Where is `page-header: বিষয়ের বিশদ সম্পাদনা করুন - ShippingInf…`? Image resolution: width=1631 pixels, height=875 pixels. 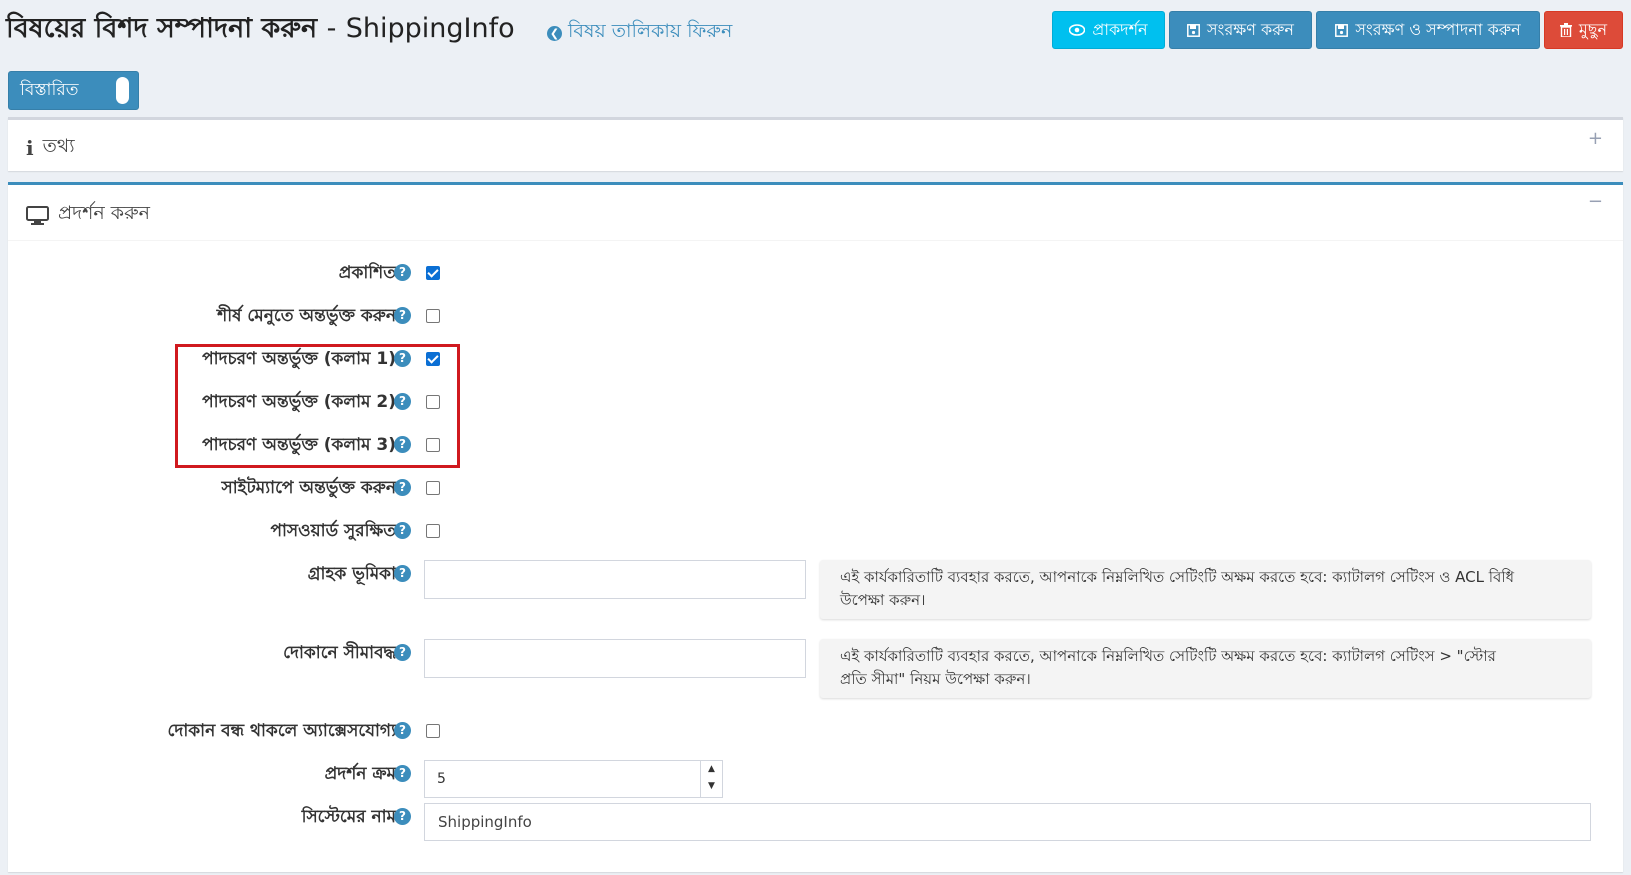 page-header: বিষয়ের বিশদ সম্পাদনা করুন - ShippingInf… is located at coordinates (815, 30).